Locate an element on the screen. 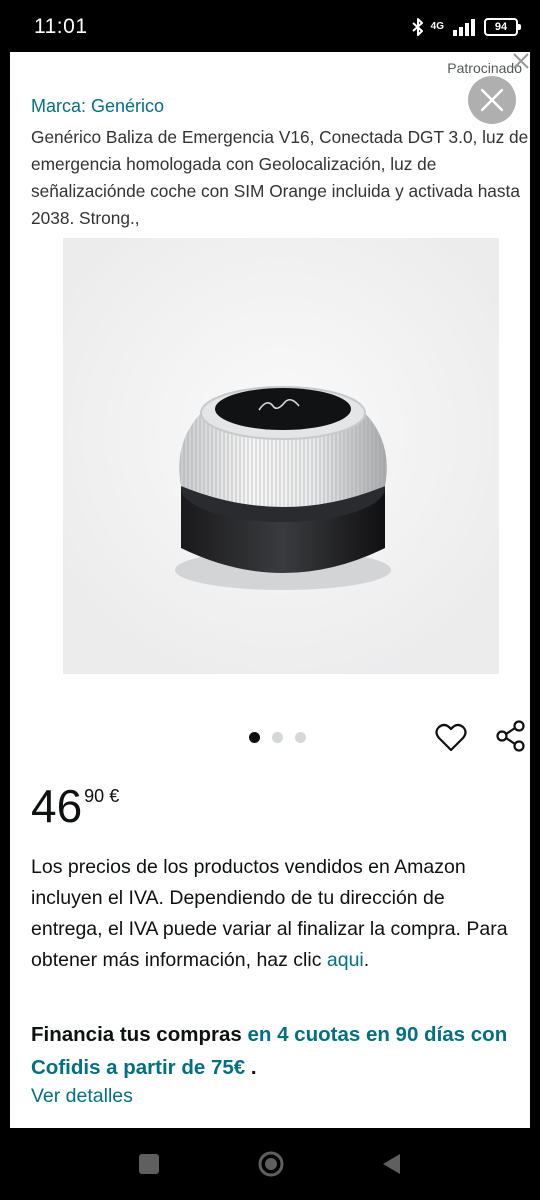  bluetooth-icon is located at coordinates (417, 27).